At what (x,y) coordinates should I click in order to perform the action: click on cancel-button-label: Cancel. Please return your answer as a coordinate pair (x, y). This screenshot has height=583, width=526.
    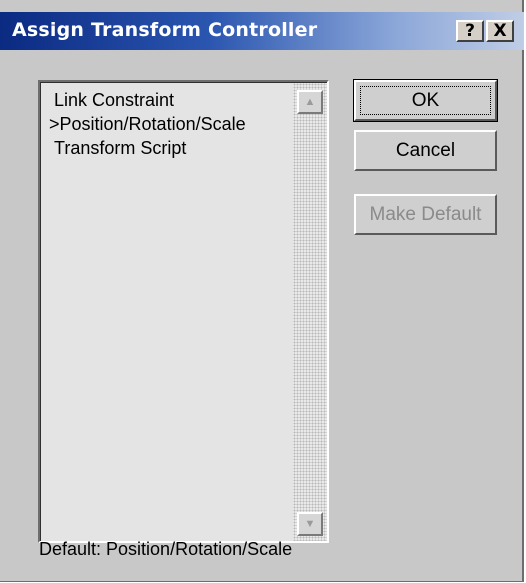
    Looking at the image, I should click on (425, 150).